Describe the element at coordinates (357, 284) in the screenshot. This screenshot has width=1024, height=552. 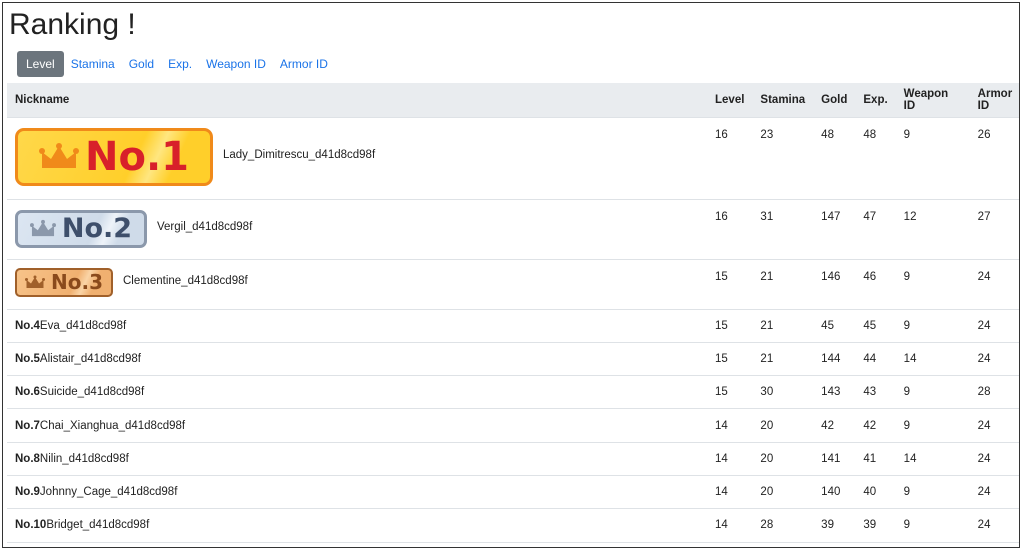
I see `nickname-cell: No.3 Clementine_d41d8cd98f` at that location.